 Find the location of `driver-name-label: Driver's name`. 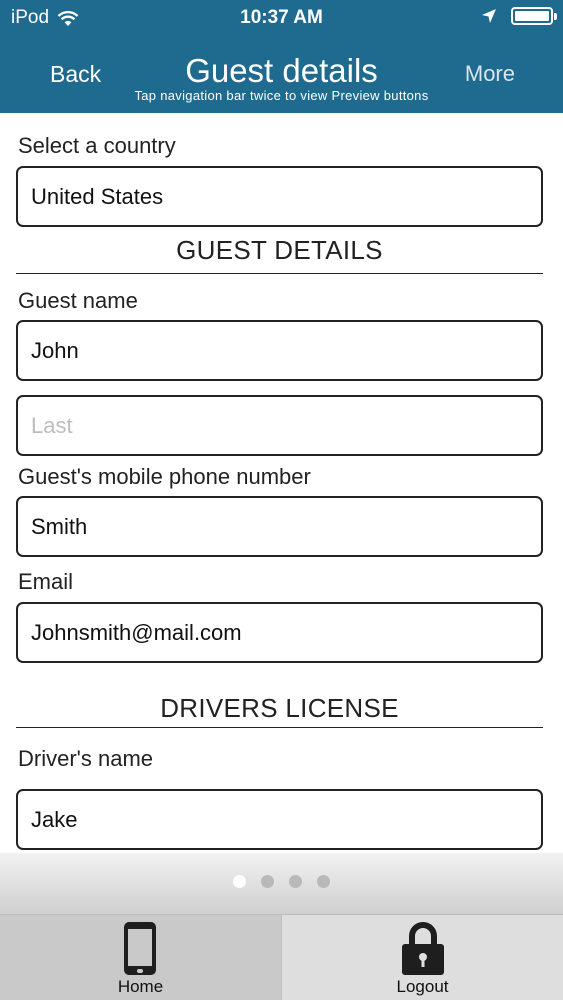

driver-name-label: Driver's name is located at coordinates (86, 758).